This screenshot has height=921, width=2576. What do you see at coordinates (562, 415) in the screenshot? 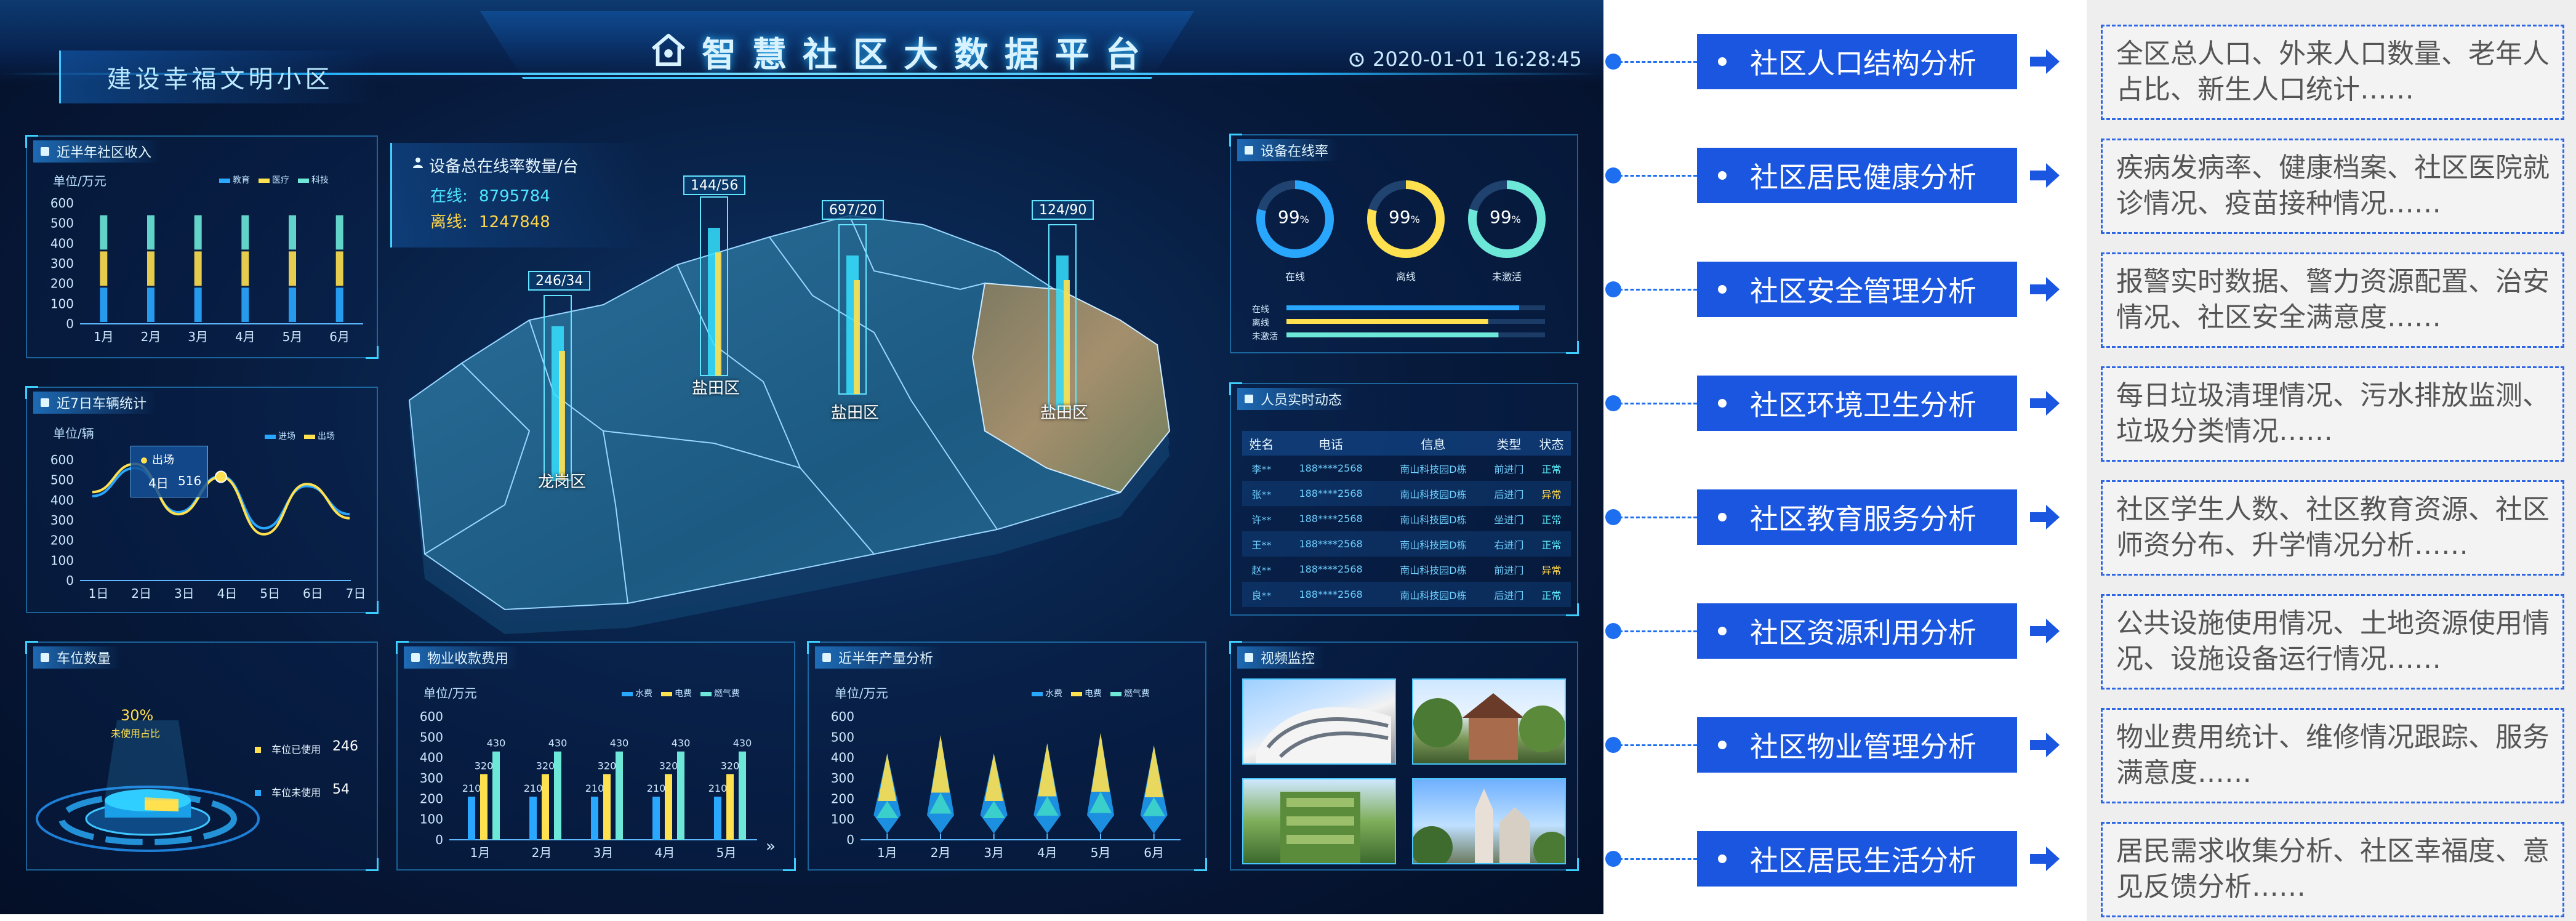
I see `map-bar-secondary` at bounding box center [562, 415].